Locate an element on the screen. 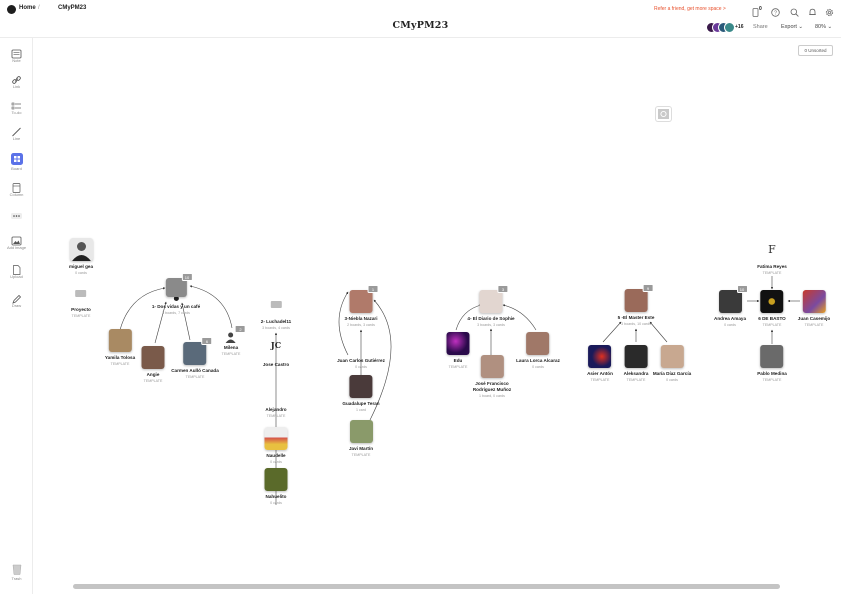 This screenshot has height=594, width=841. share-button: Share is located at coordinates (760, 27).